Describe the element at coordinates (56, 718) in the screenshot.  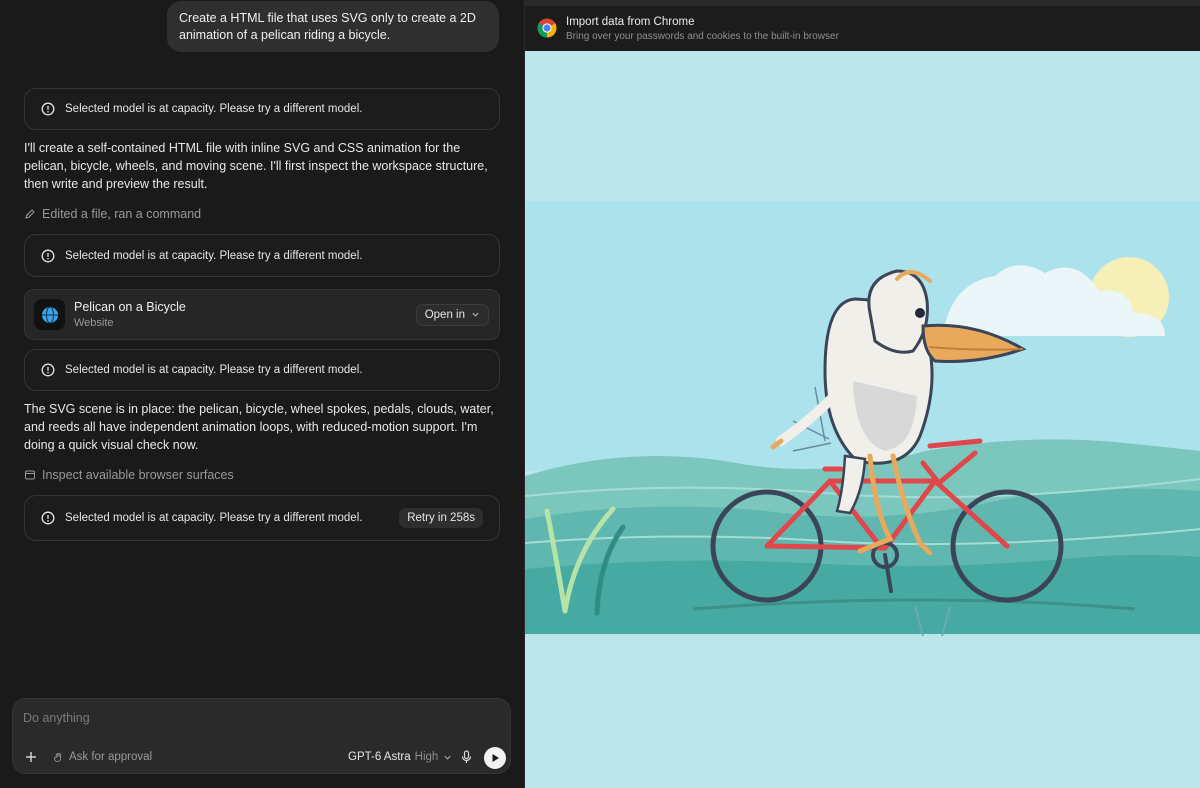
I see `composer-input: Do anything` at that location.